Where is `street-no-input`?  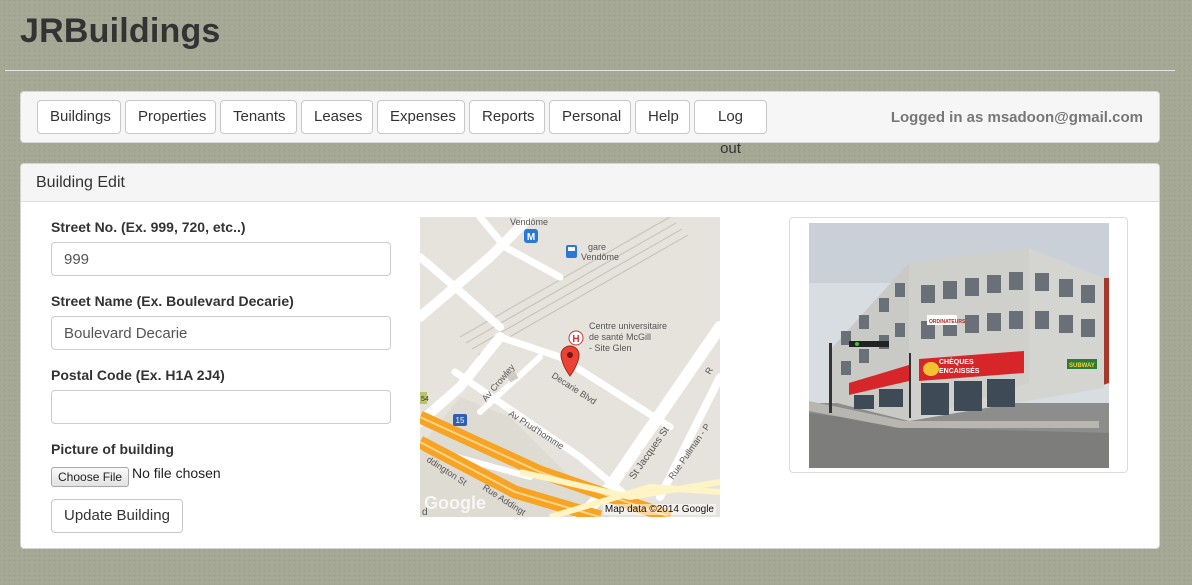
street-no-input is located at coordinates (221, 259).